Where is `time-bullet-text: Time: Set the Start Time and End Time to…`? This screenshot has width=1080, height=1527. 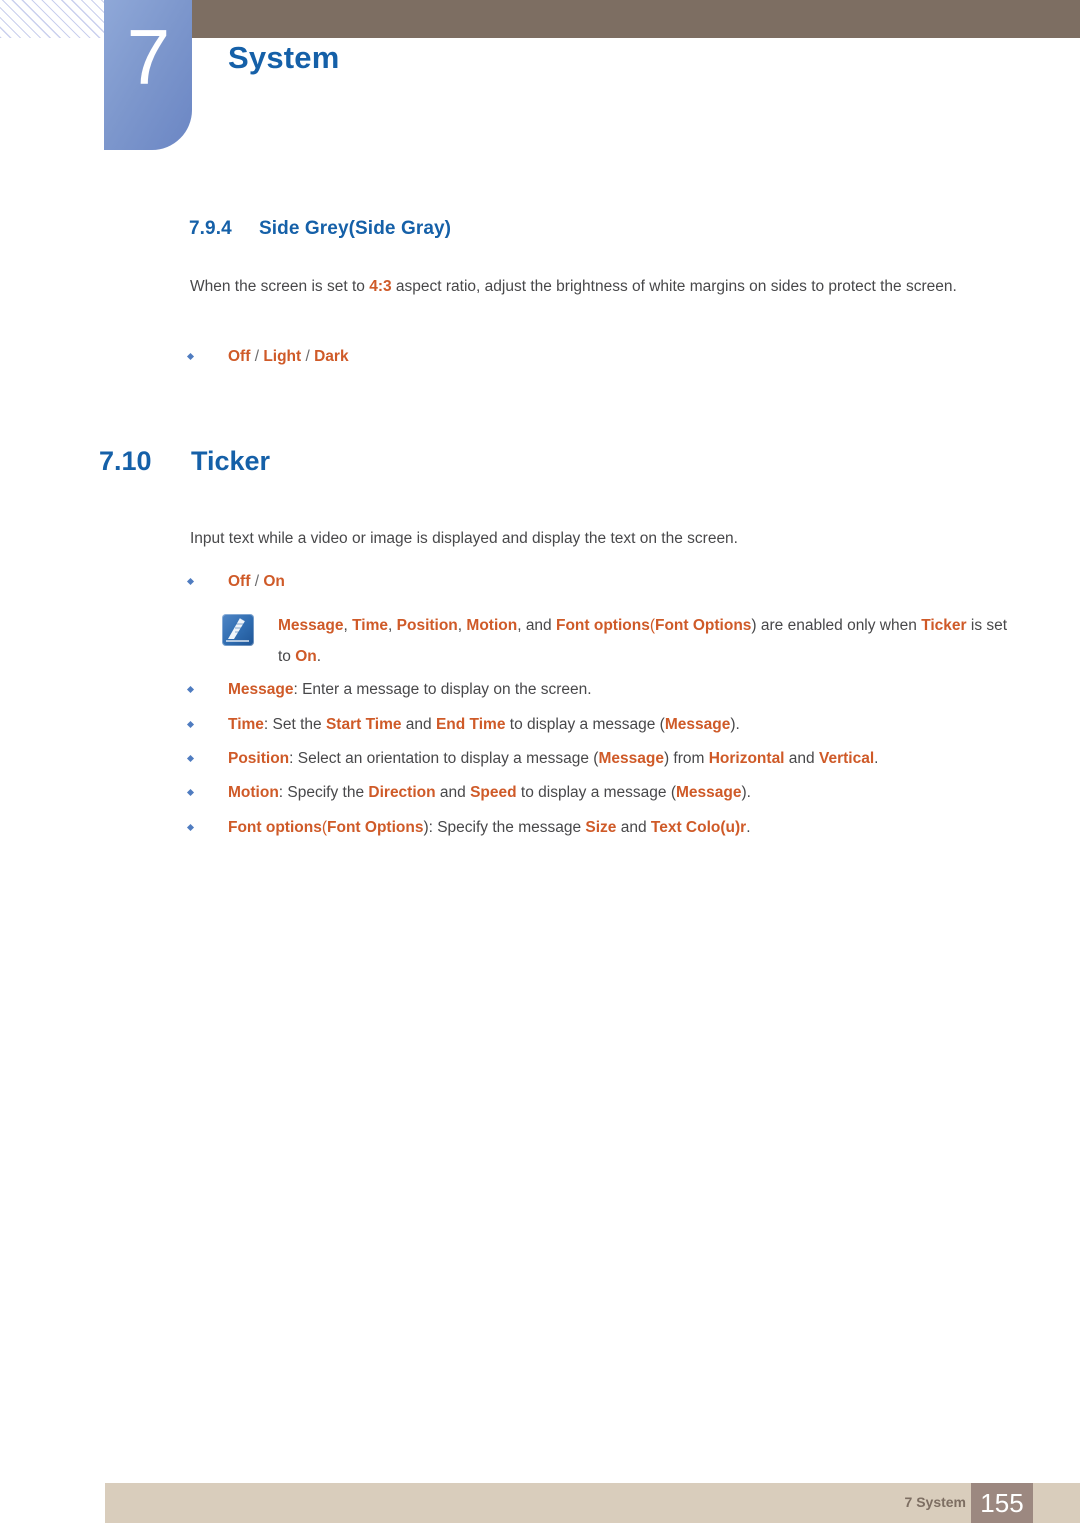
time-bullet-text: Time: Set the Start Time and End Time to… is located at coordinates (620, 725).